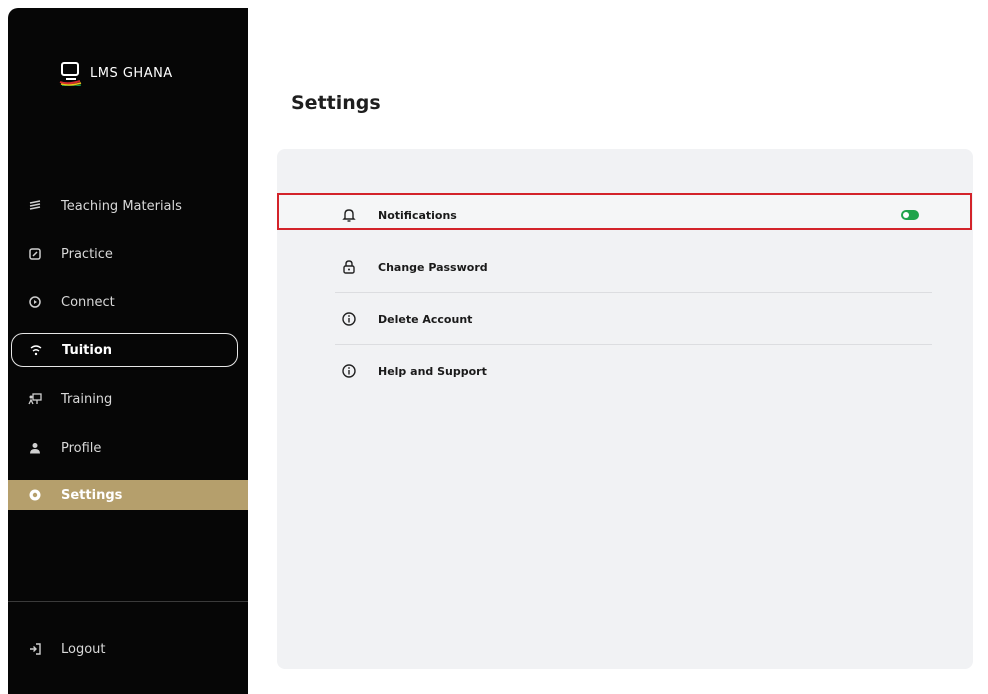  I want to click on sidebar-item-label: Practice, so click(87, 254).